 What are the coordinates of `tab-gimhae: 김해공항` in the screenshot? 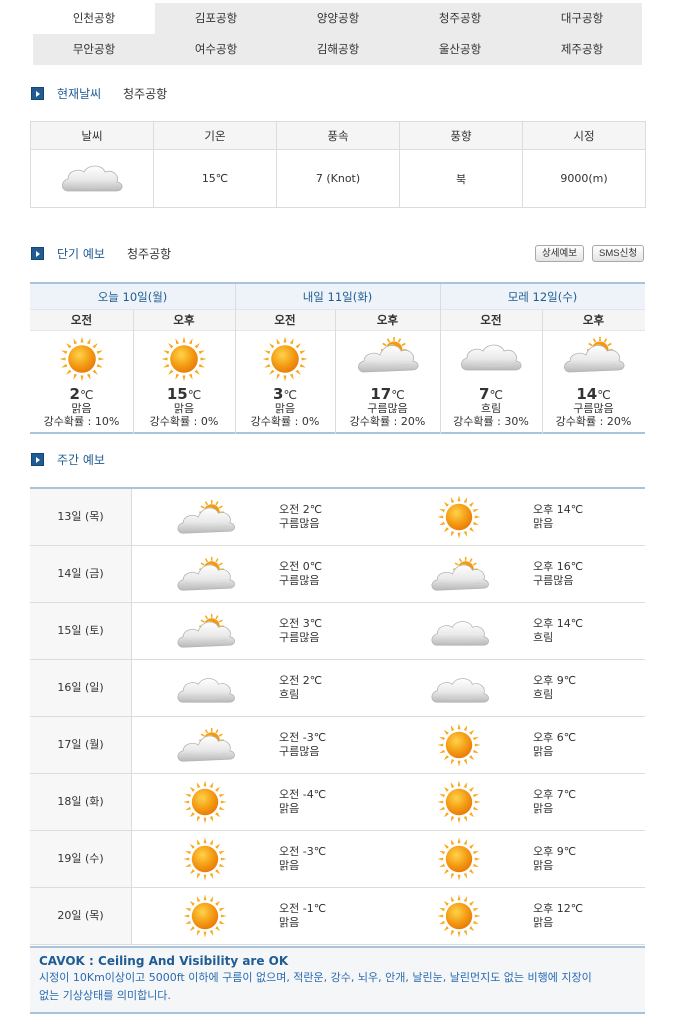 It's located at (338, 49).